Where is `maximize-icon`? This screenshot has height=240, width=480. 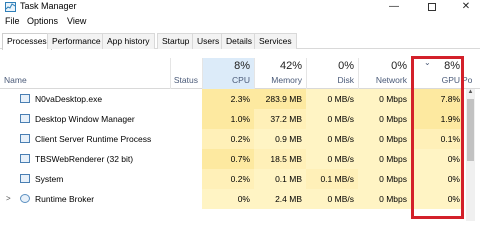 maximize-icon is located at coordinates (432, 7).